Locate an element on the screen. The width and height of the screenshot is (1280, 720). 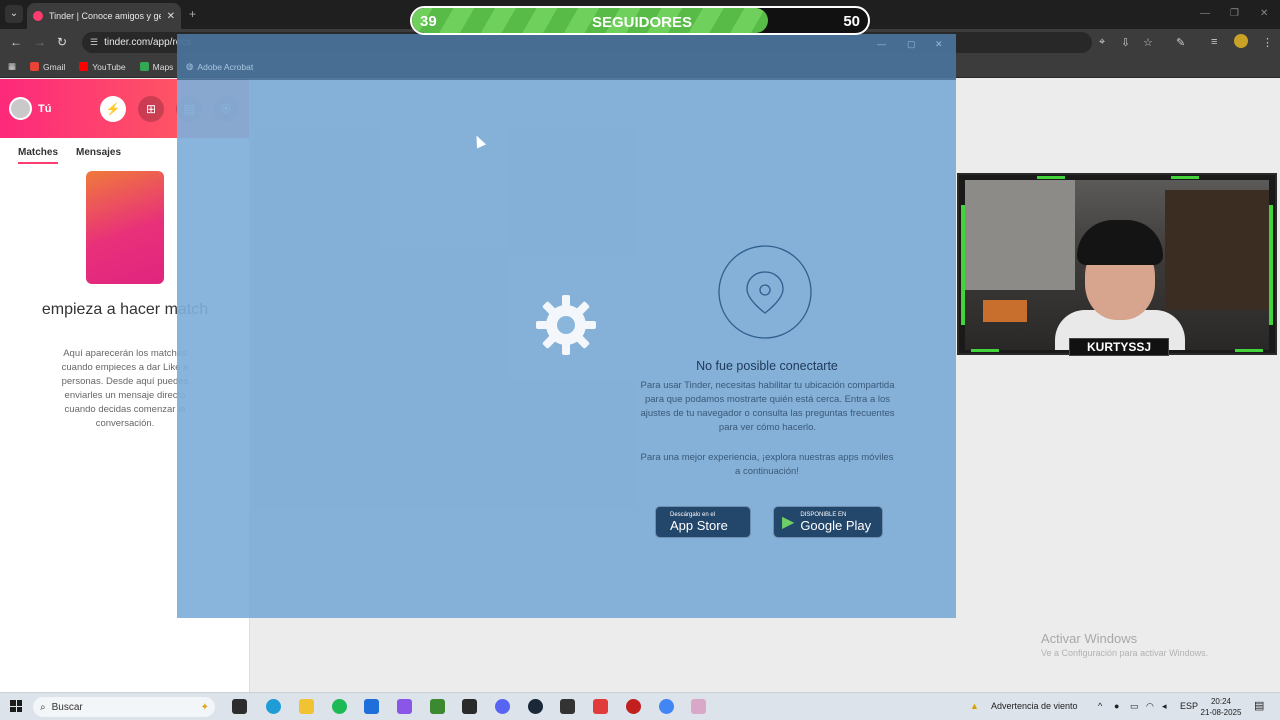
taskbar-clock: 20:24 21-08-2025 is located at coordinates (1221, 707).